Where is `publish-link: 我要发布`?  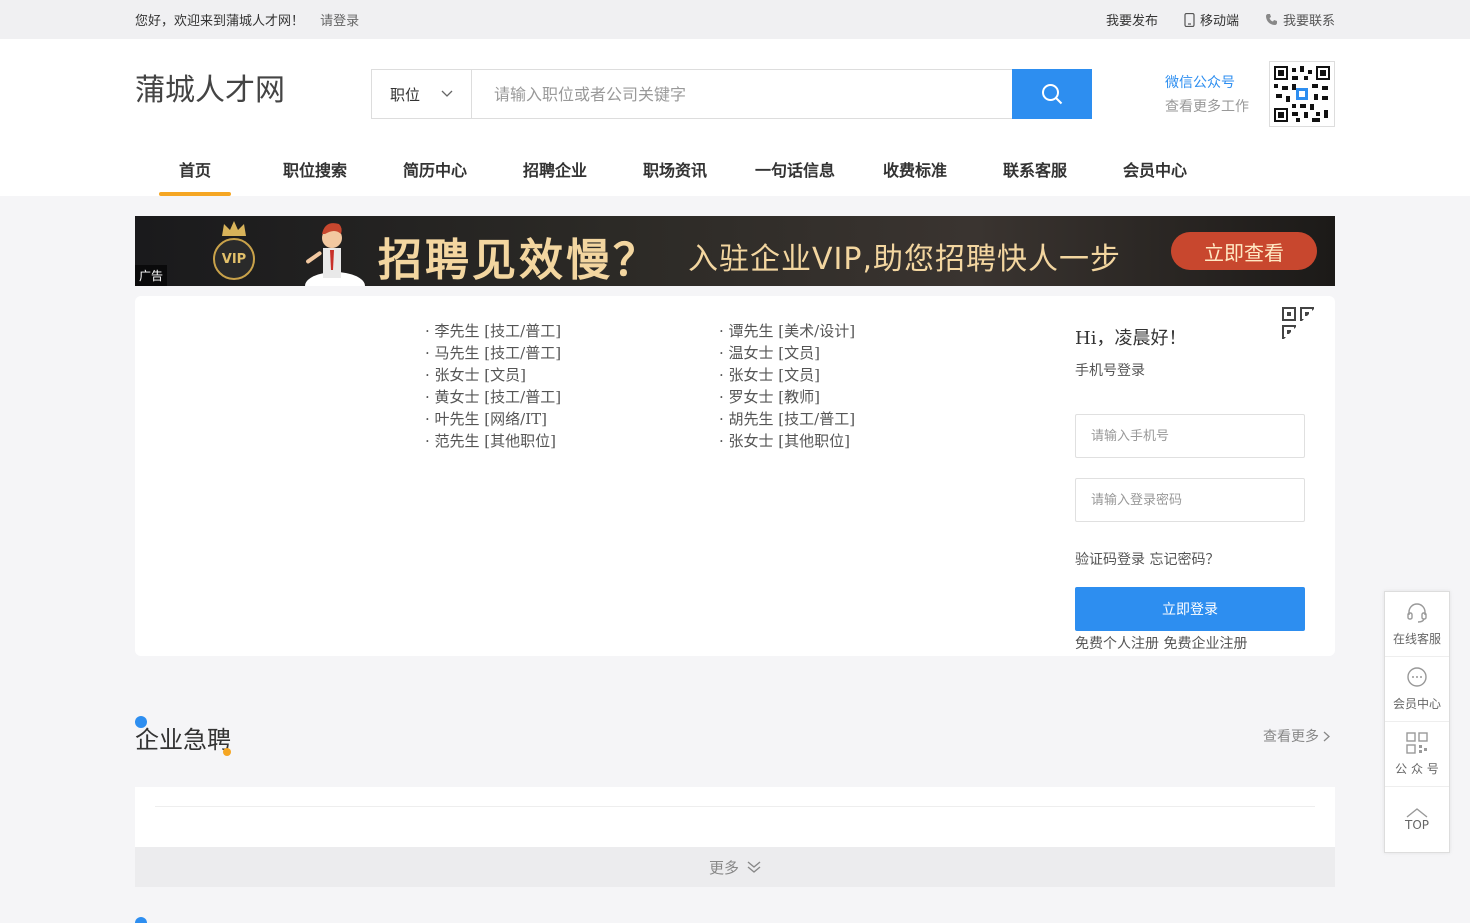 publish-link: 我要发布 is located at coordinates (1132, 19).